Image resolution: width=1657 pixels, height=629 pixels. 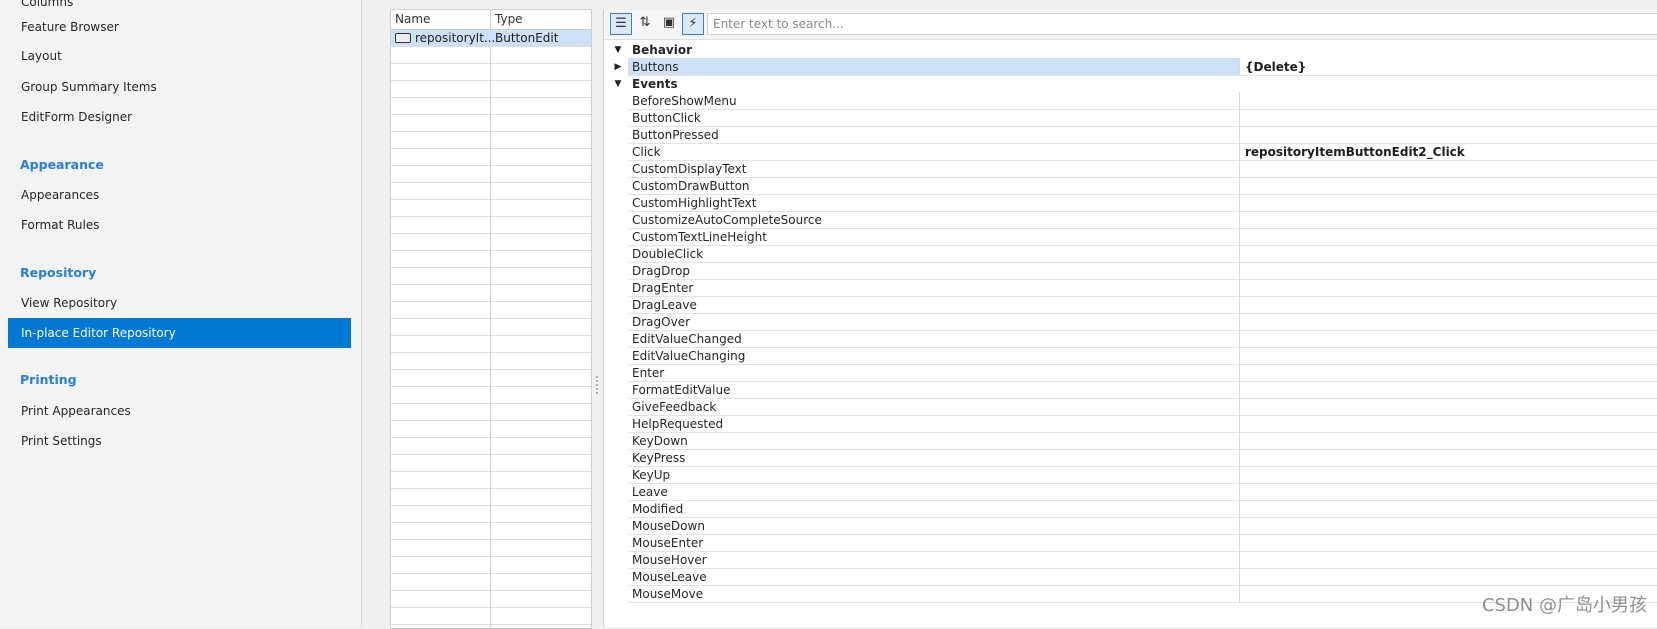 What do you see at coordinates (179, 56) in the screenshot?
I see `nav-item-layout: Layout` at bounding box center [179, 56].